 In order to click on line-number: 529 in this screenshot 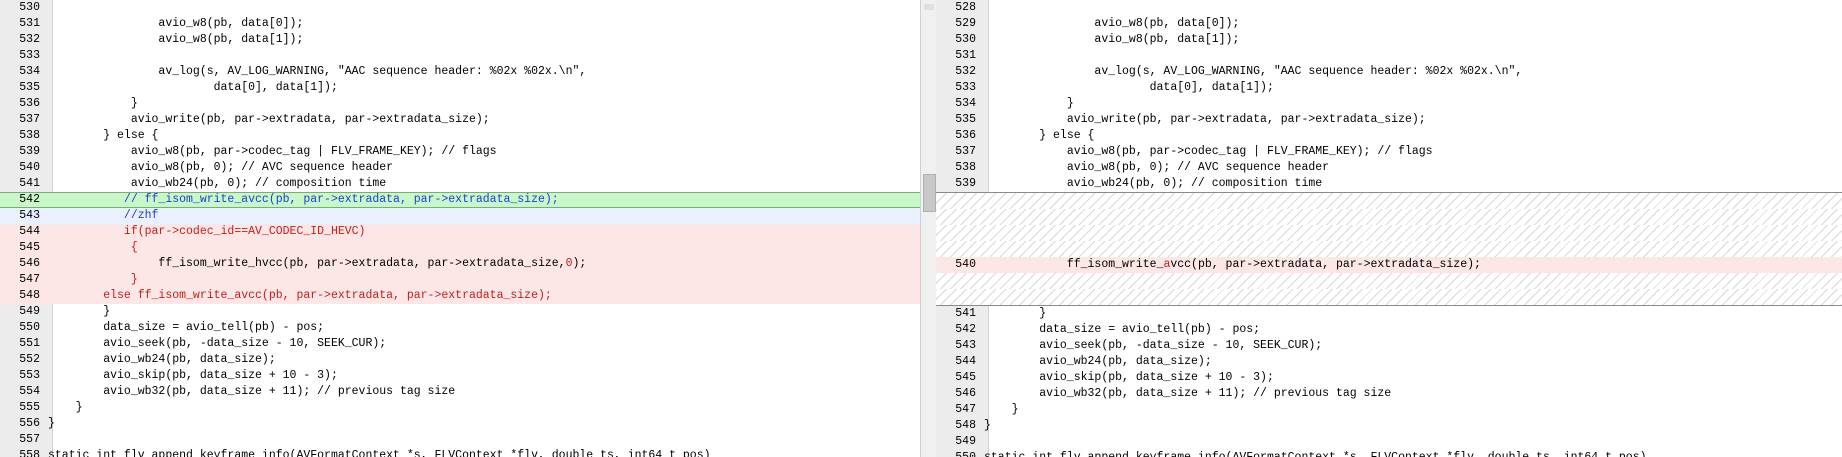, I will do `click(965, 23)`.